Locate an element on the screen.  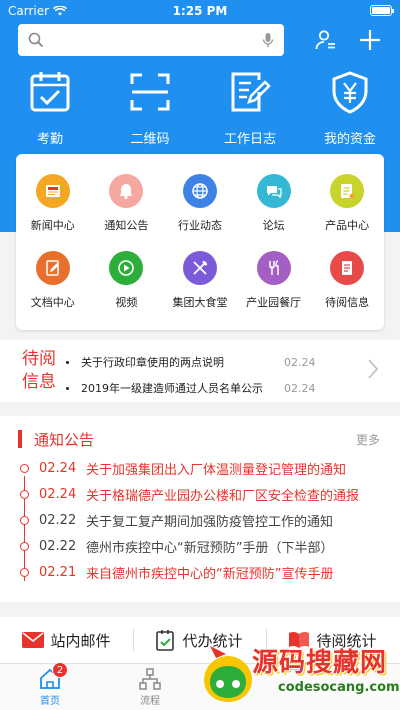
app-restaurant: 产业园餐厅 is located at coordinates (274, 280).